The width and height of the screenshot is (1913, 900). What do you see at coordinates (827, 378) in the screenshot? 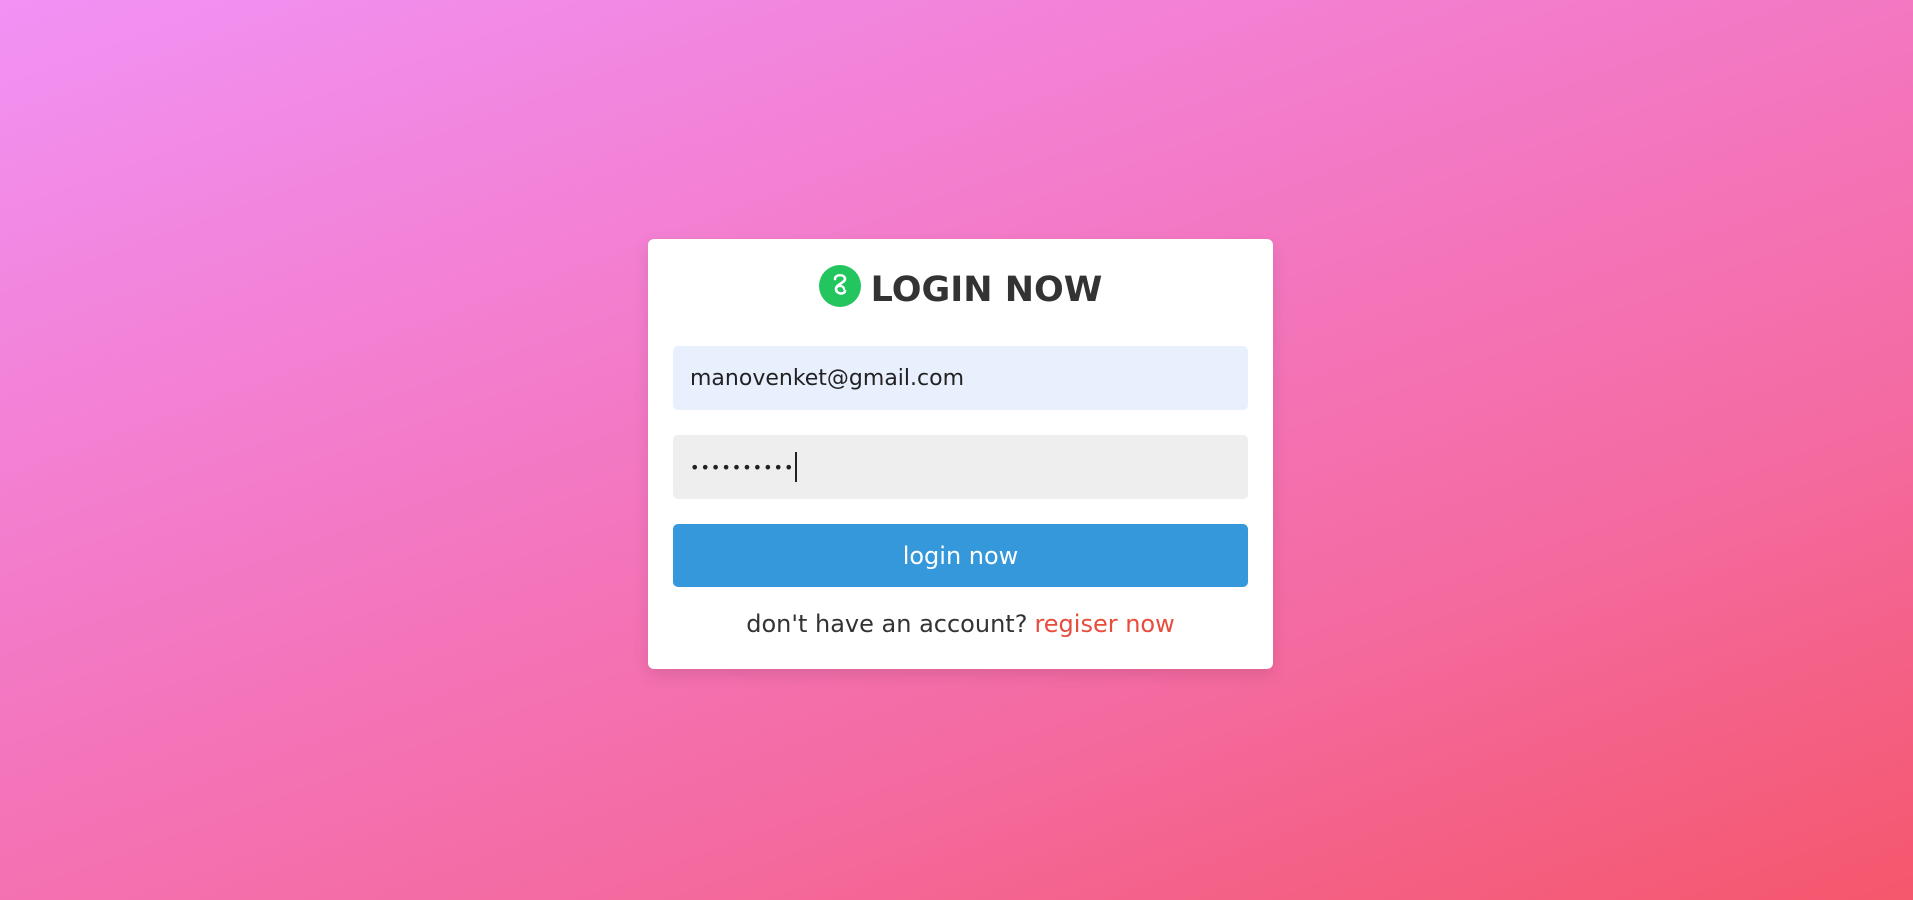
I see `email-value: manovenket@gmail.com` at bounding box center [827, 378].